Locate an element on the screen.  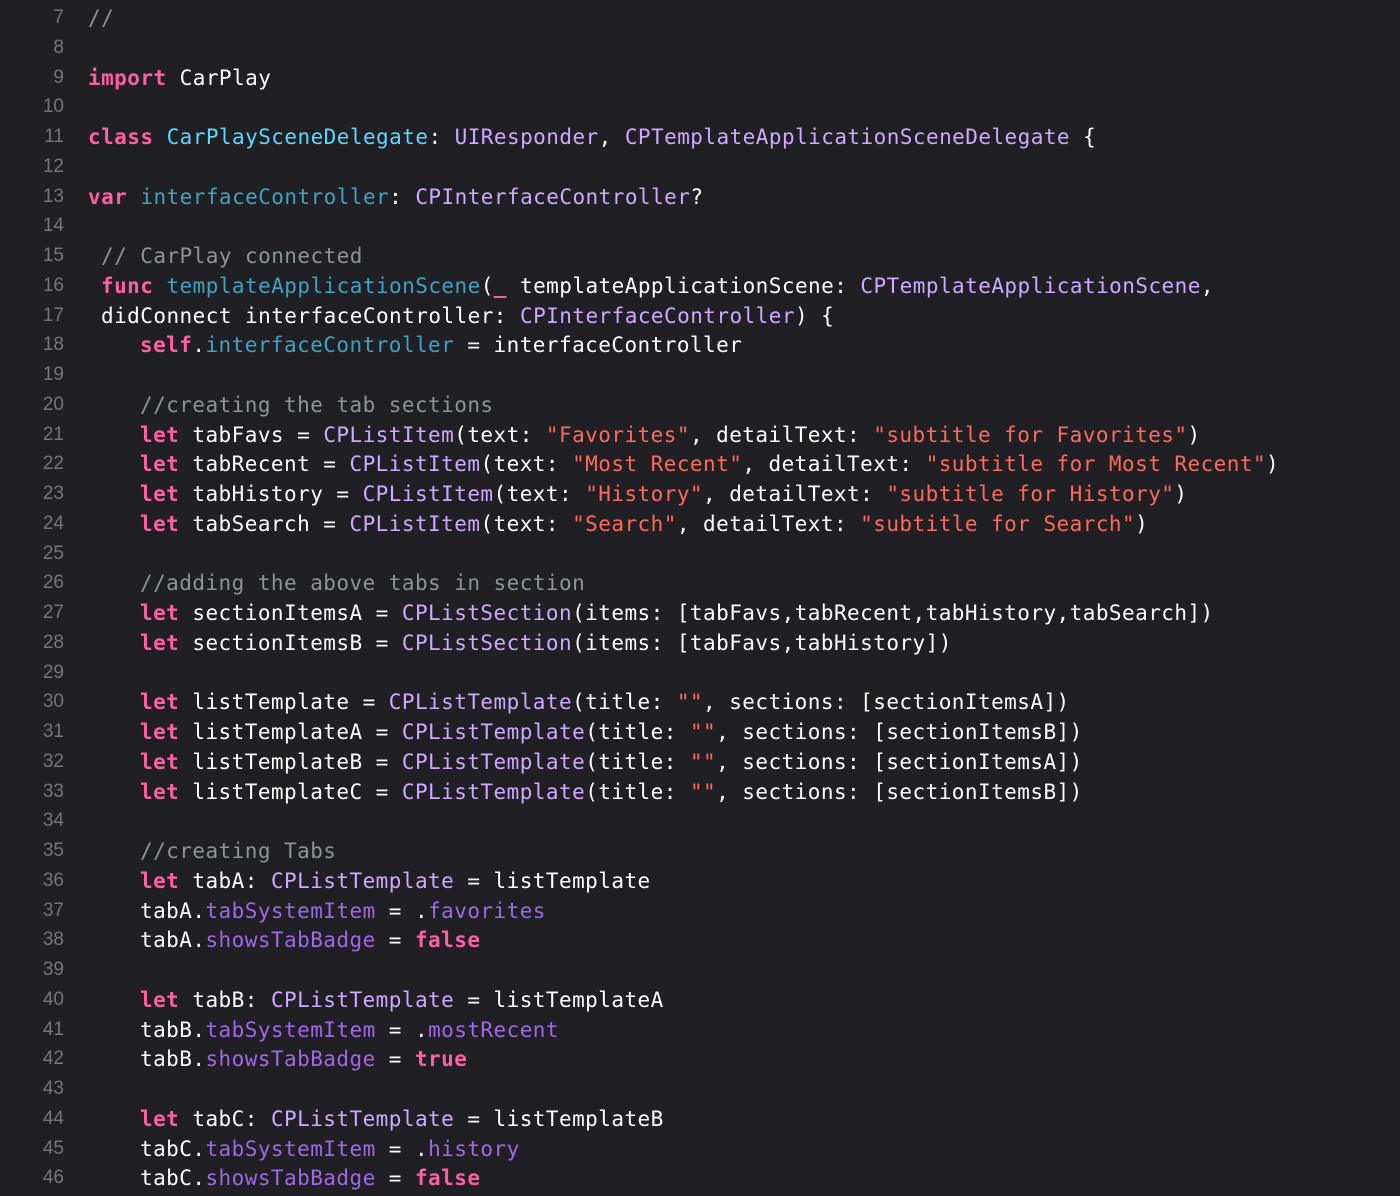
line-number: 46 is located at coordinates (53, 1178).